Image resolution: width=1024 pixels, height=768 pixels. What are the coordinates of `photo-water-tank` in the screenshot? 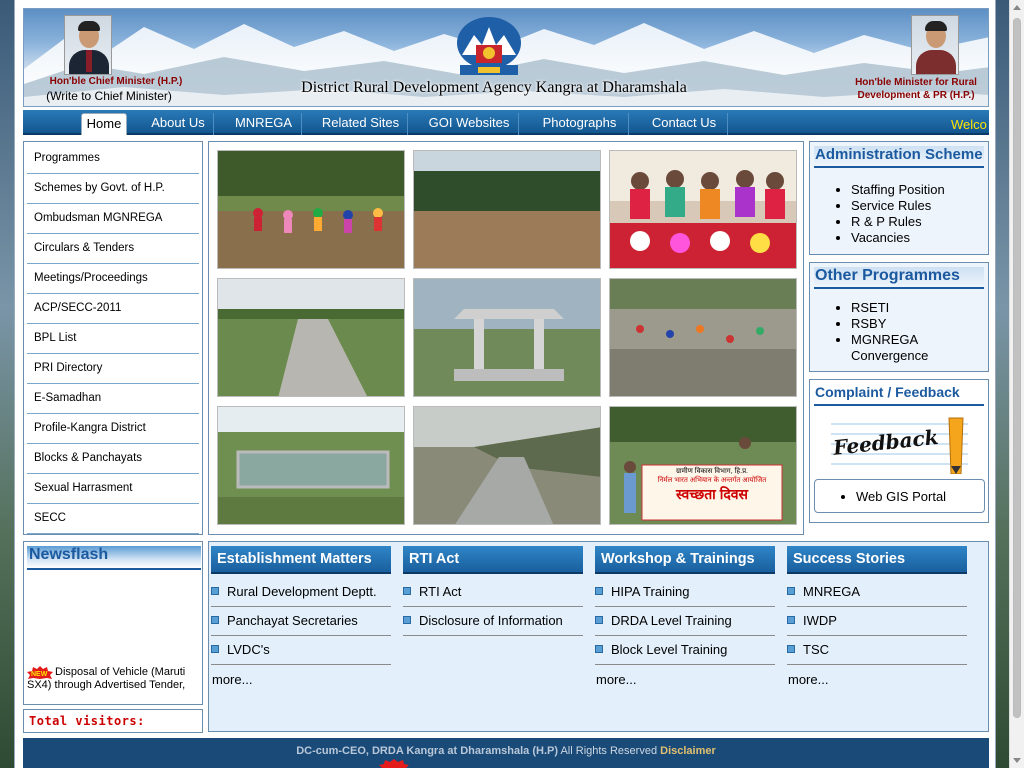 It's located at (311, 465).